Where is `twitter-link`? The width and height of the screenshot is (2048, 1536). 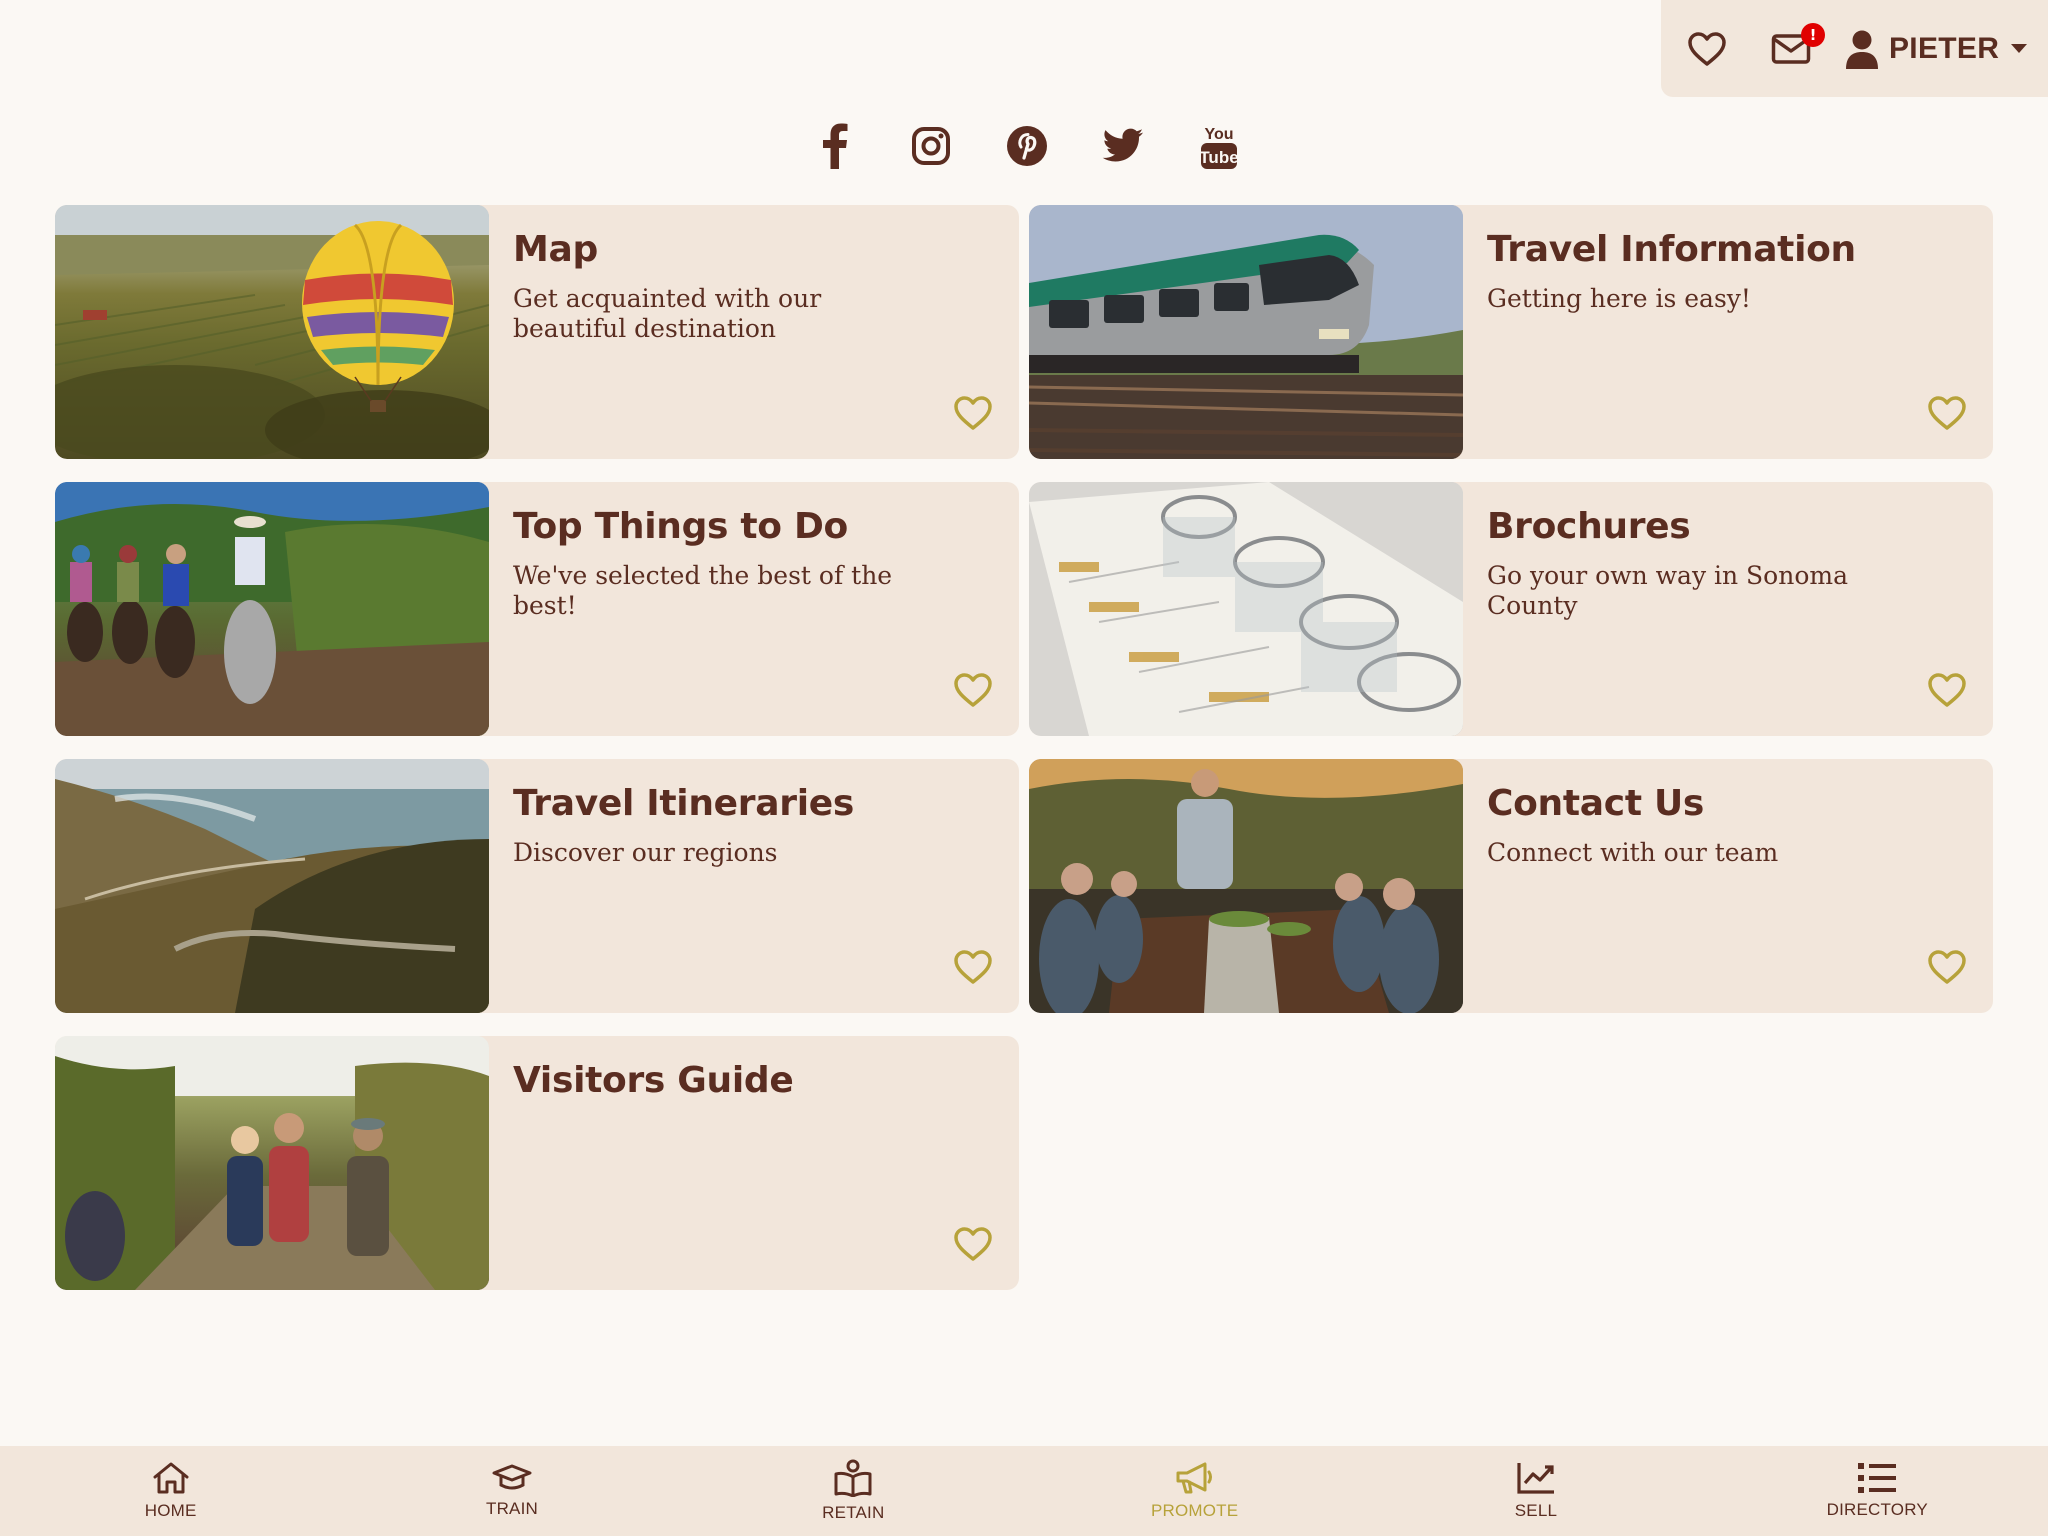 twitter-link is located at coordinates (1123, 146).